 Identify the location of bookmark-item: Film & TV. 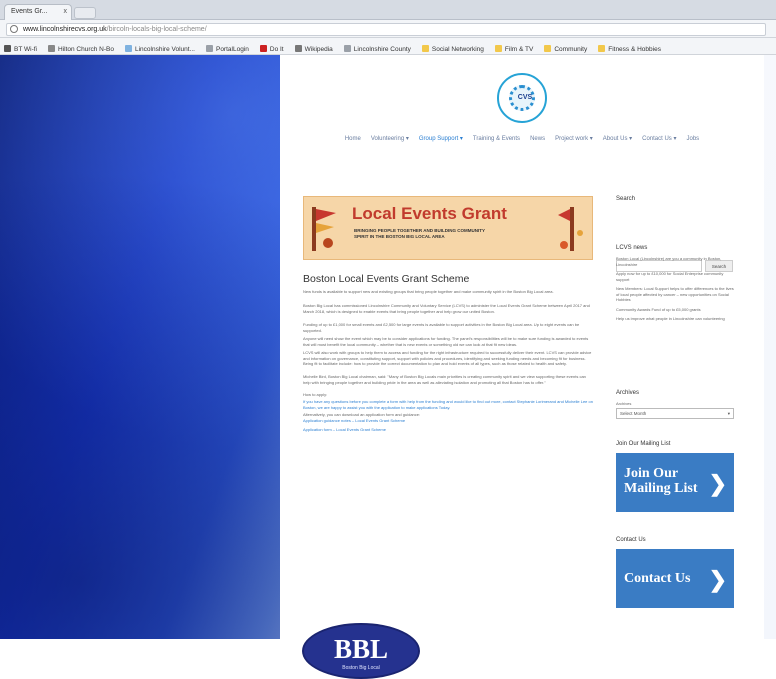
(514, 49).